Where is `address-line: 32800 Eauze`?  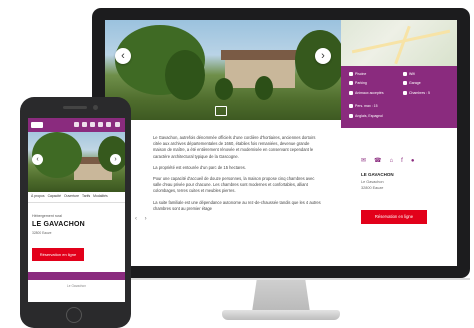 address-line: 32800 Eauze is located at coordinates (372, 187).